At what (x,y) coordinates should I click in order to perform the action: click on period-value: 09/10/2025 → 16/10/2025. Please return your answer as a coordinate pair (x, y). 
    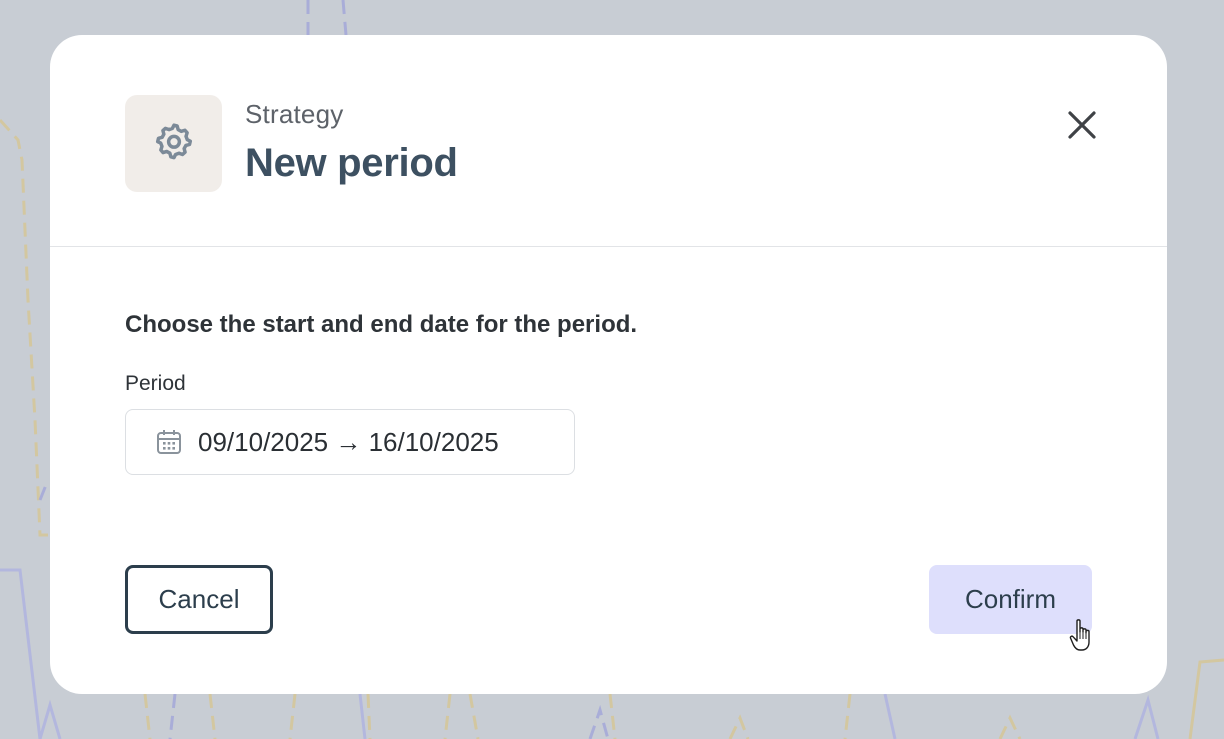
    Looking at the image, I should click on (348, 441).